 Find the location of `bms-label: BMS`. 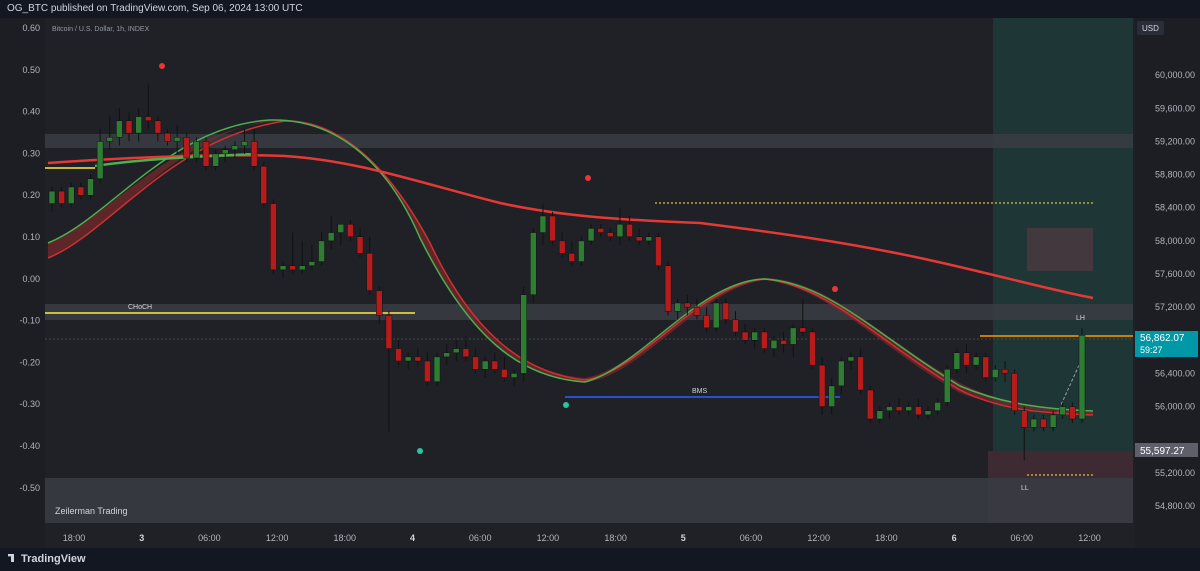

bms-label: BMS is located at coordinates (700, 391).